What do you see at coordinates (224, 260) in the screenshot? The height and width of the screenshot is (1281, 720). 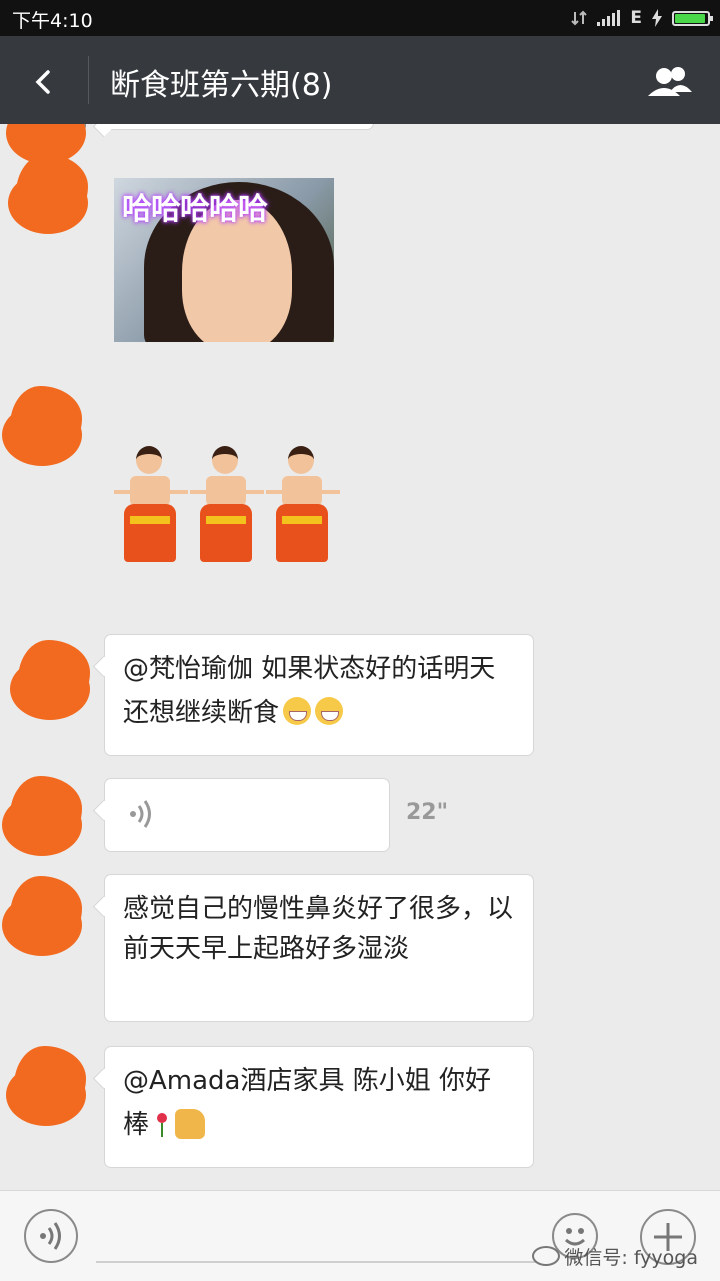 I see `image-message: 哈哈哈哈哈` at bounding box center [224, 260].